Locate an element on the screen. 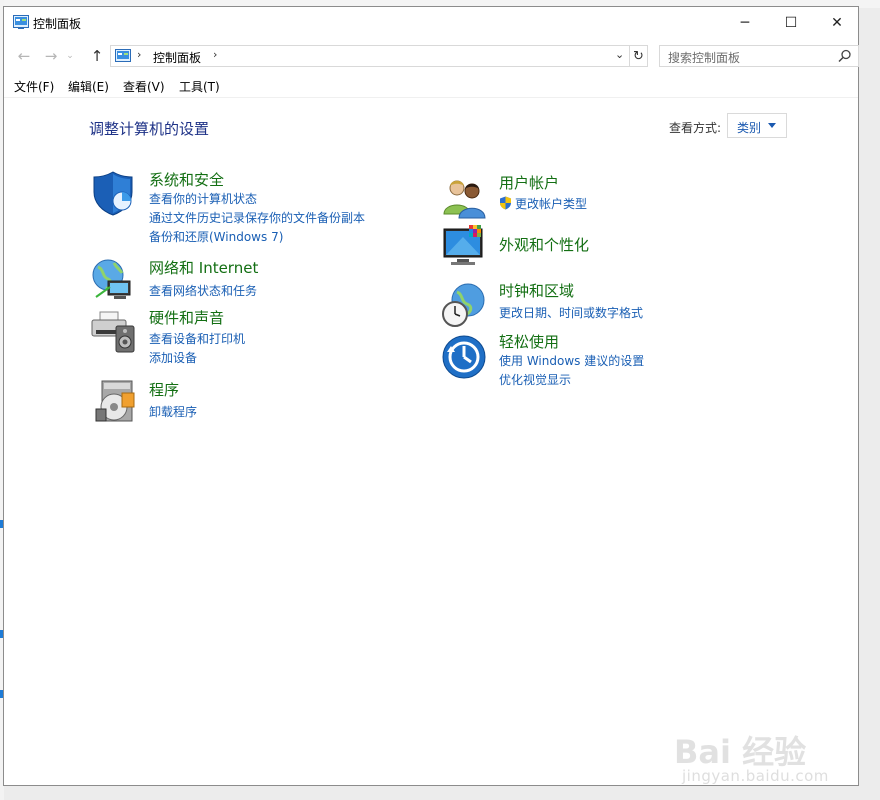  menu-file: 文件(F) is located at coordinates (34, 86).